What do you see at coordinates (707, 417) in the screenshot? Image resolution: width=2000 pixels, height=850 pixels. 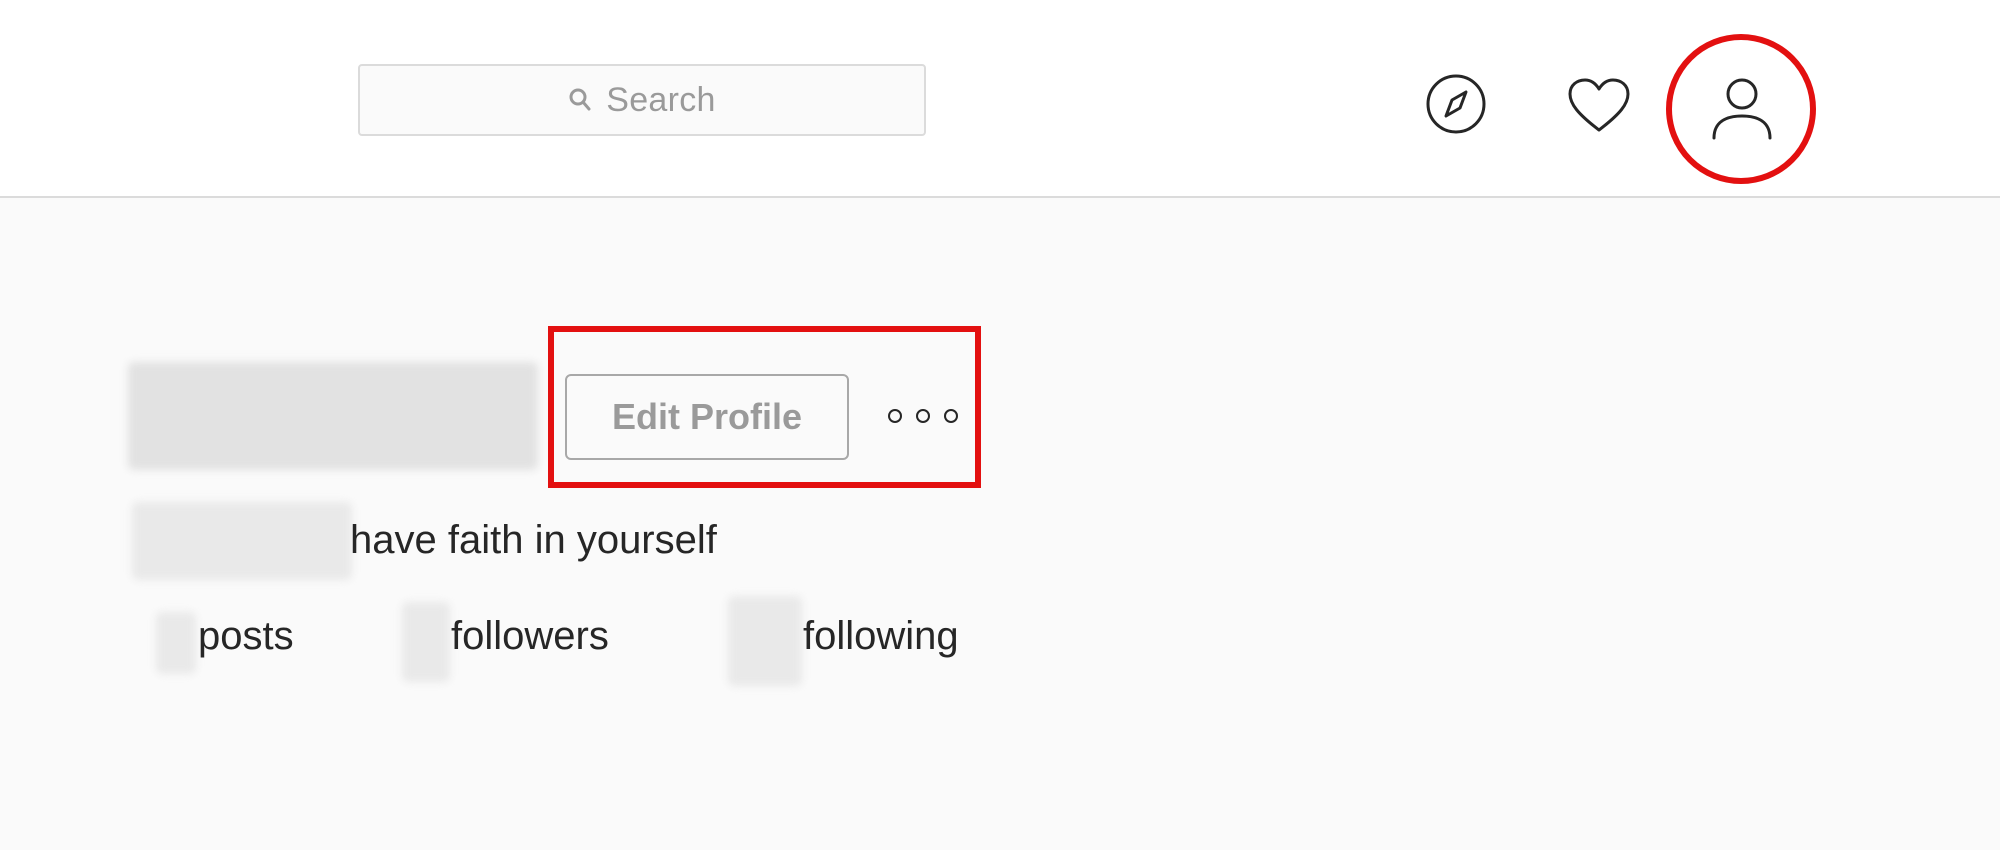 I see `edit-profile-button: Edit Profile` at bounding box center [707, 417].